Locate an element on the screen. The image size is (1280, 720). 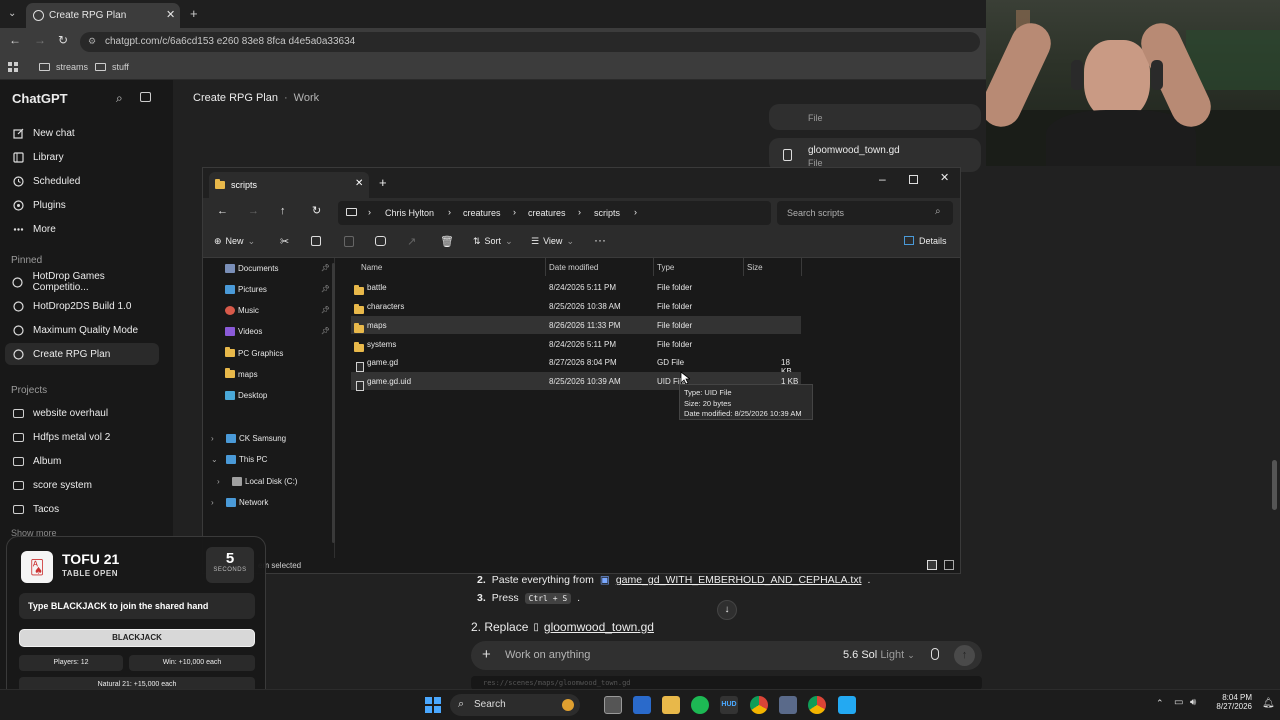
up-icon: ↑ is located at coordinates (283, 211).